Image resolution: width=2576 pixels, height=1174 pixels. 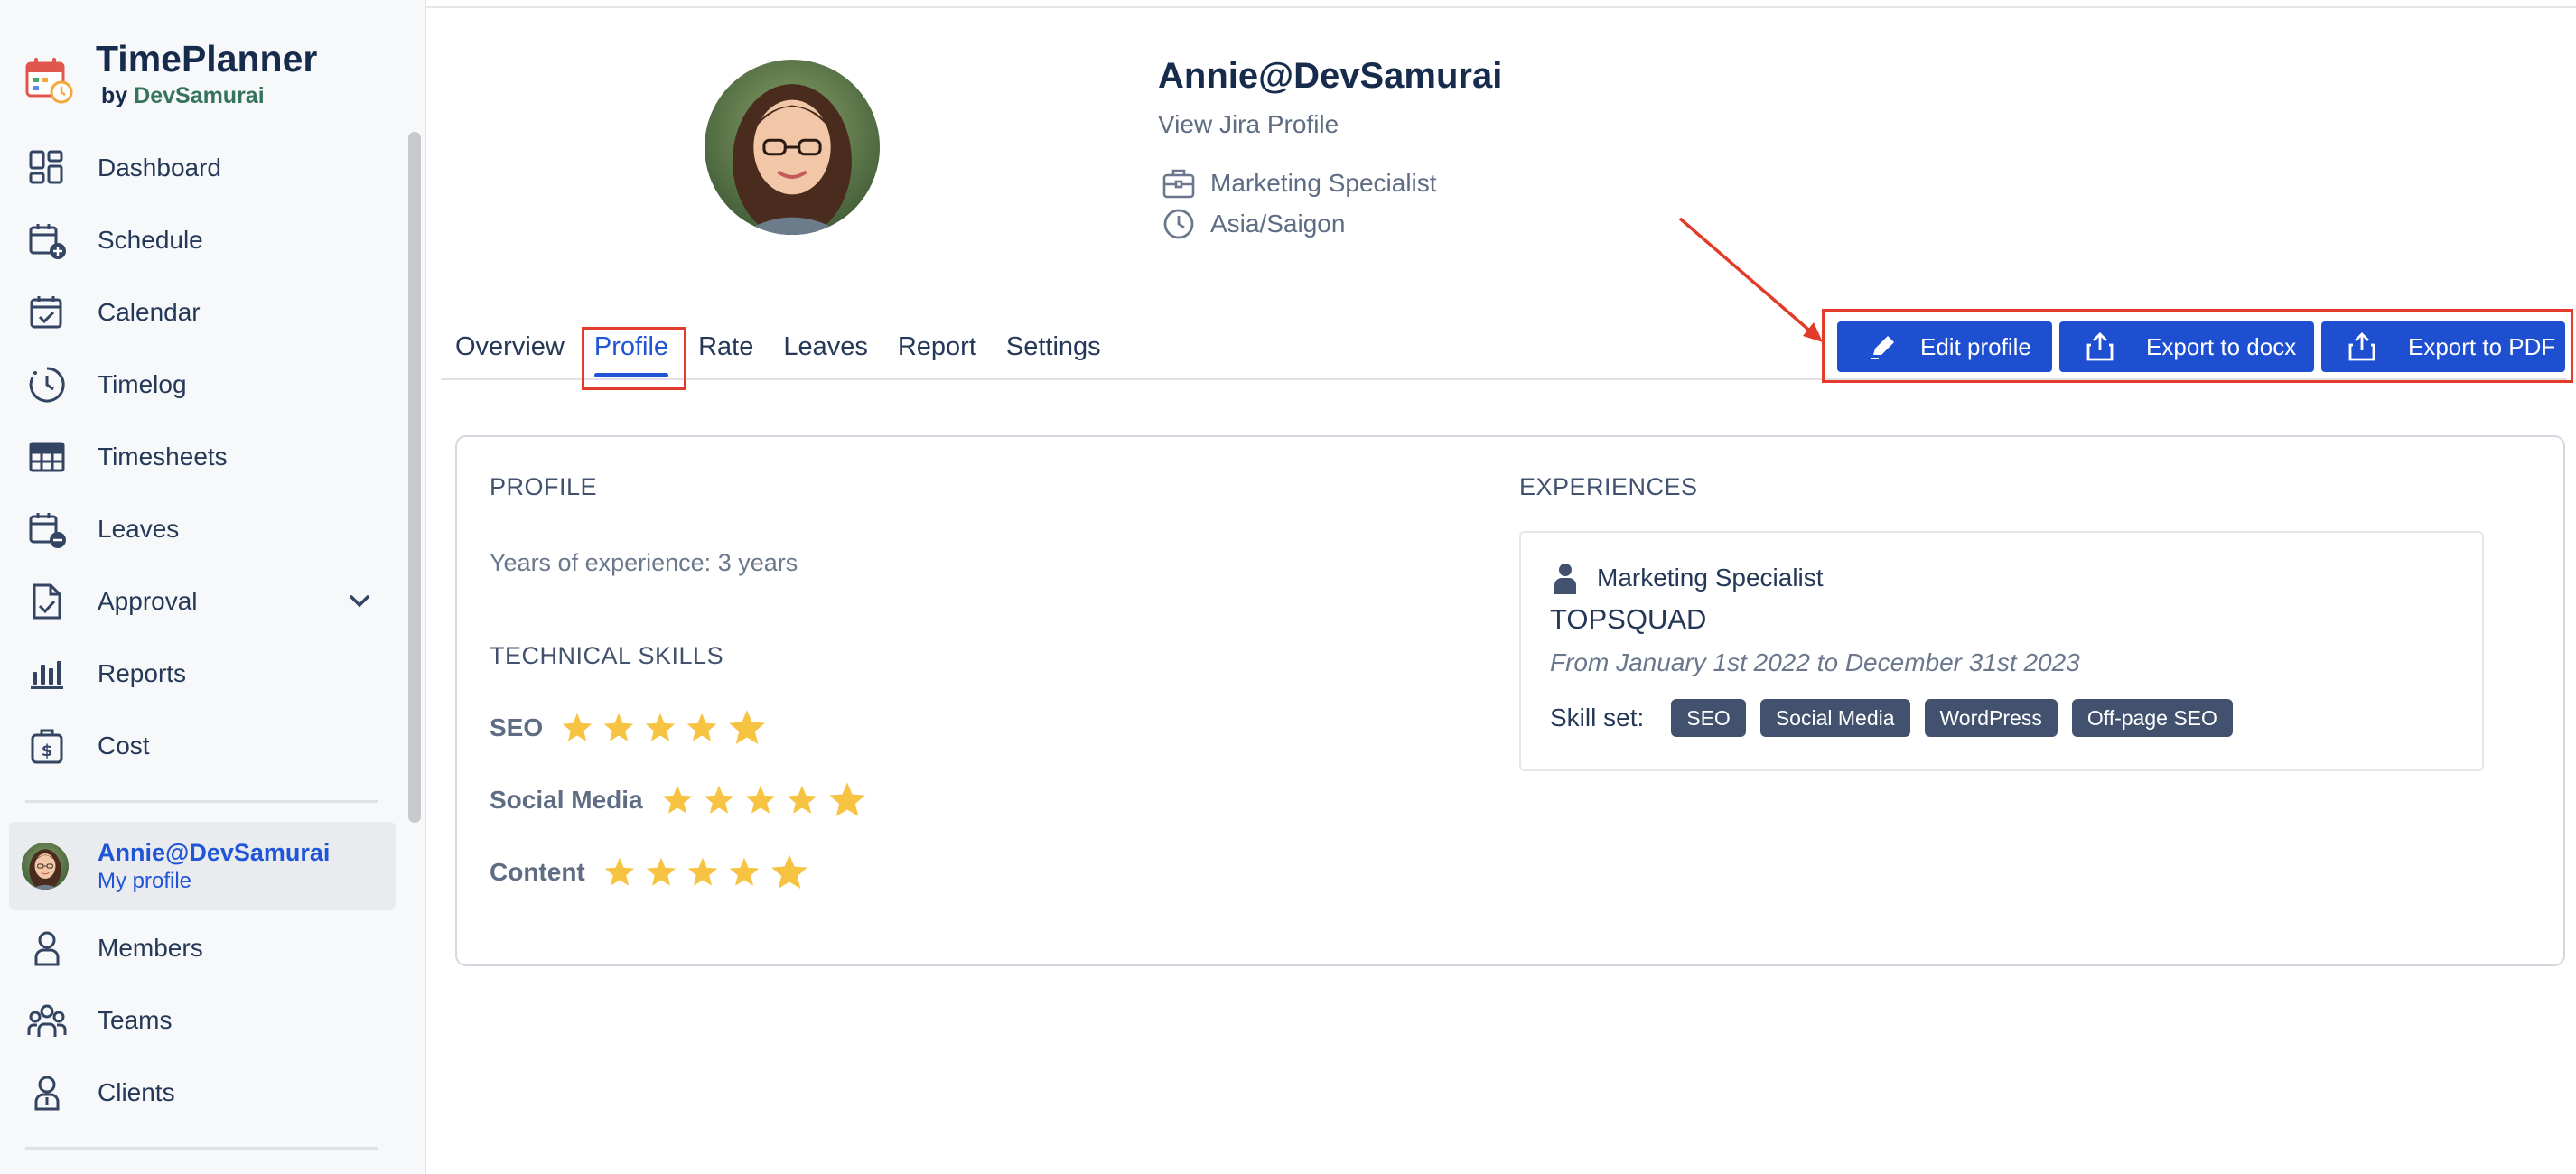 I want to click on timelog-icon, so click(x=47, y=385).